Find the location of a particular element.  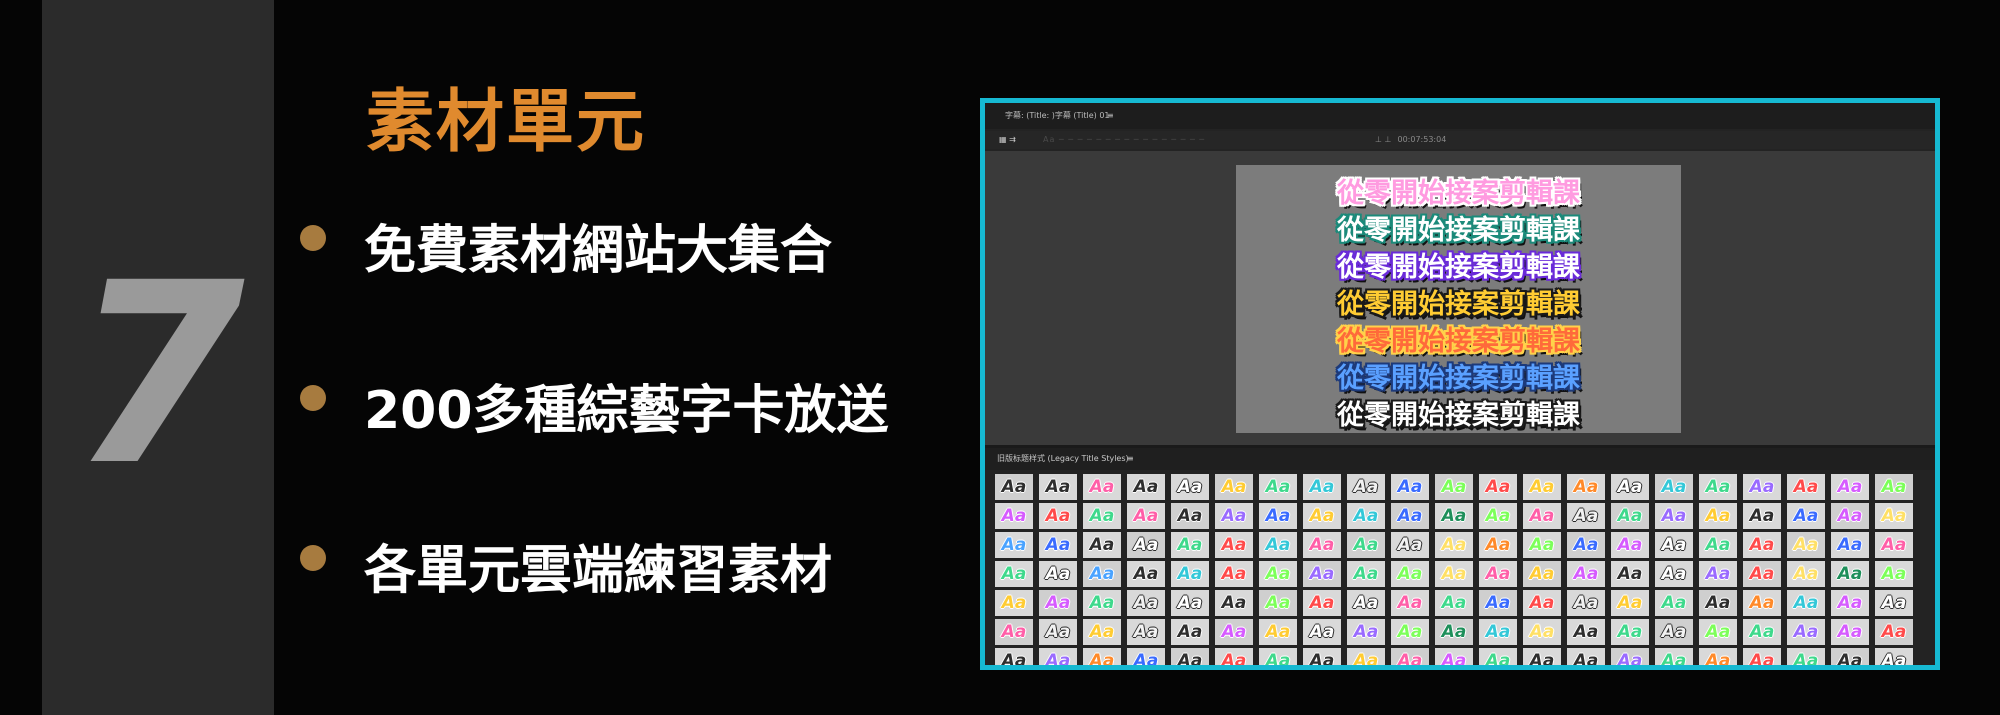

toolbar-tool-icons: ▦ ⇉ is located at coordinates (1007, 140).